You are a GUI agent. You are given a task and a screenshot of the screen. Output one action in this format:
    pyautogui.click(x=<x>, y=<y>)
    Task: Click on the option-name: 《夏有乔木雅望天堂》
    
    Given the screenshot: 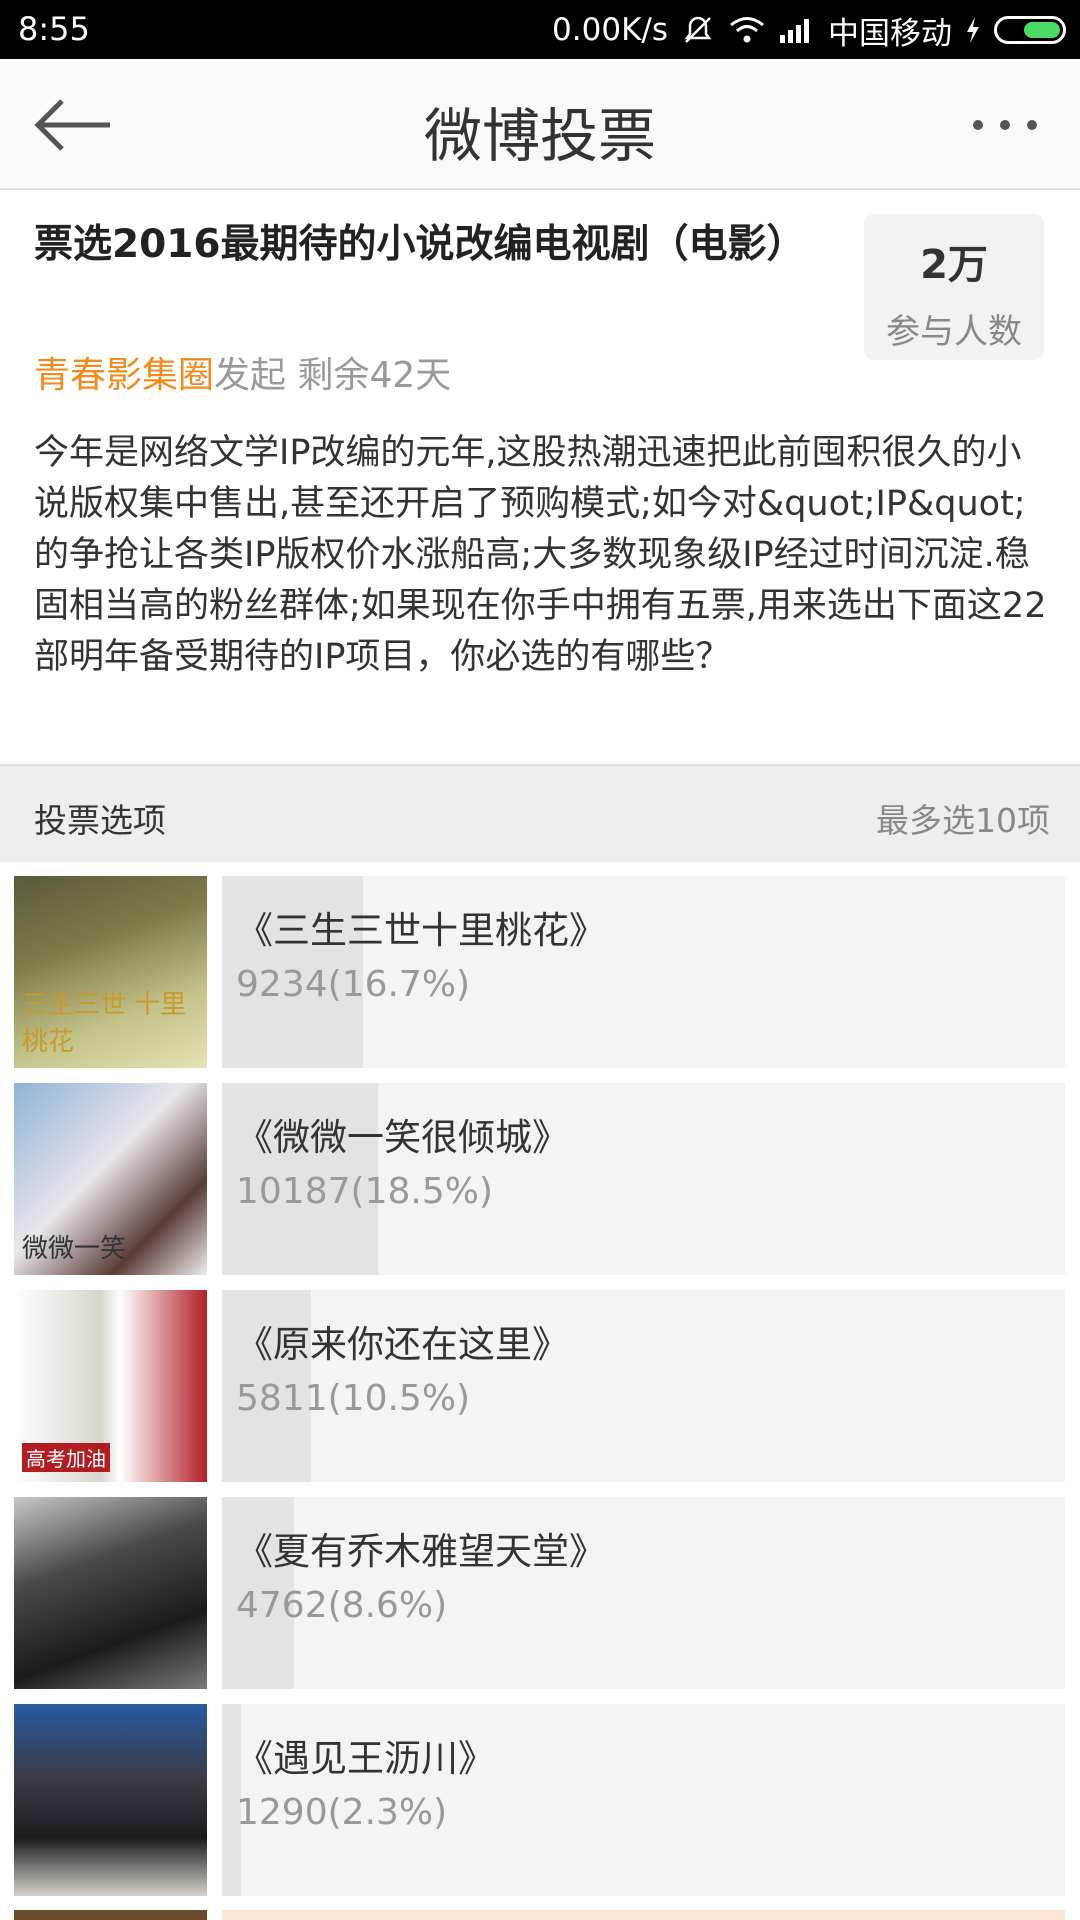 What is the action you would take?
    pyautogui.click(x=421, y=1551)
    